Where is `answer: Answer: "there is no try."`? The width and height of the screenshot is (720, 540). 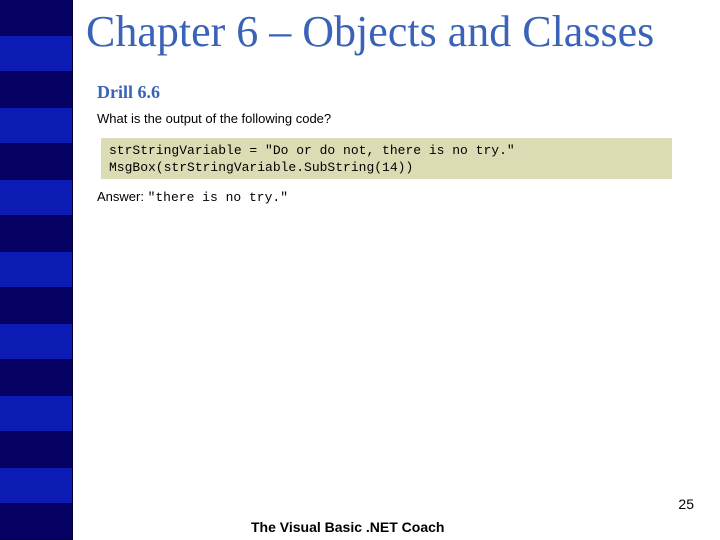
answer: Answer: "there is no try." is located at coordinates (192, 197).